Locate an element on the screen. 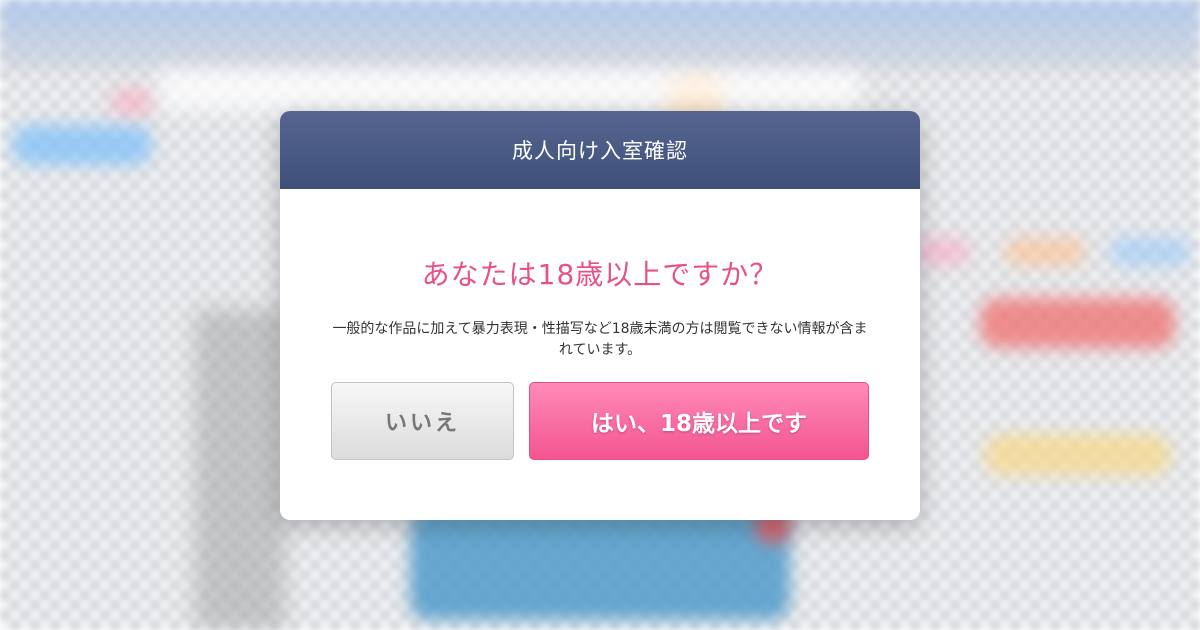  blurred-blue-badge is located at coordinates (82, 145).